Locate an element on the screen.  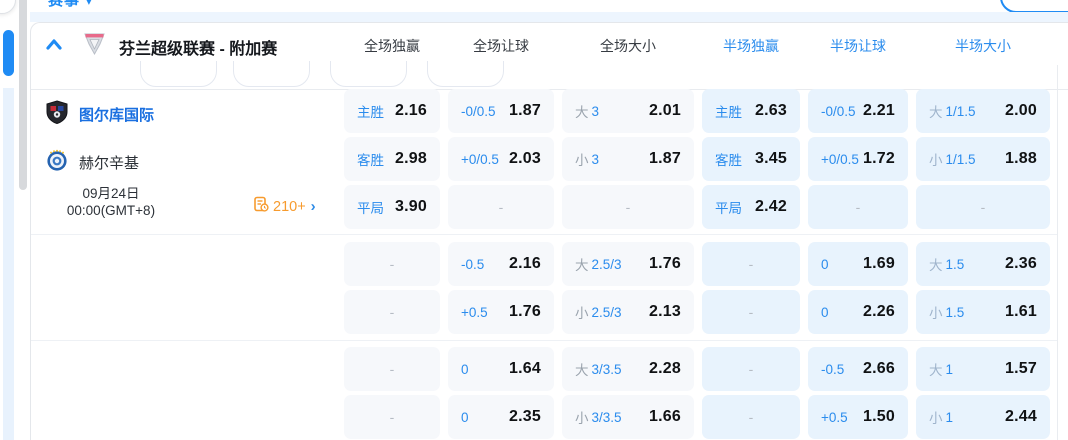
odds-cell: 0 1.64 is located at coordinates (501, 369).